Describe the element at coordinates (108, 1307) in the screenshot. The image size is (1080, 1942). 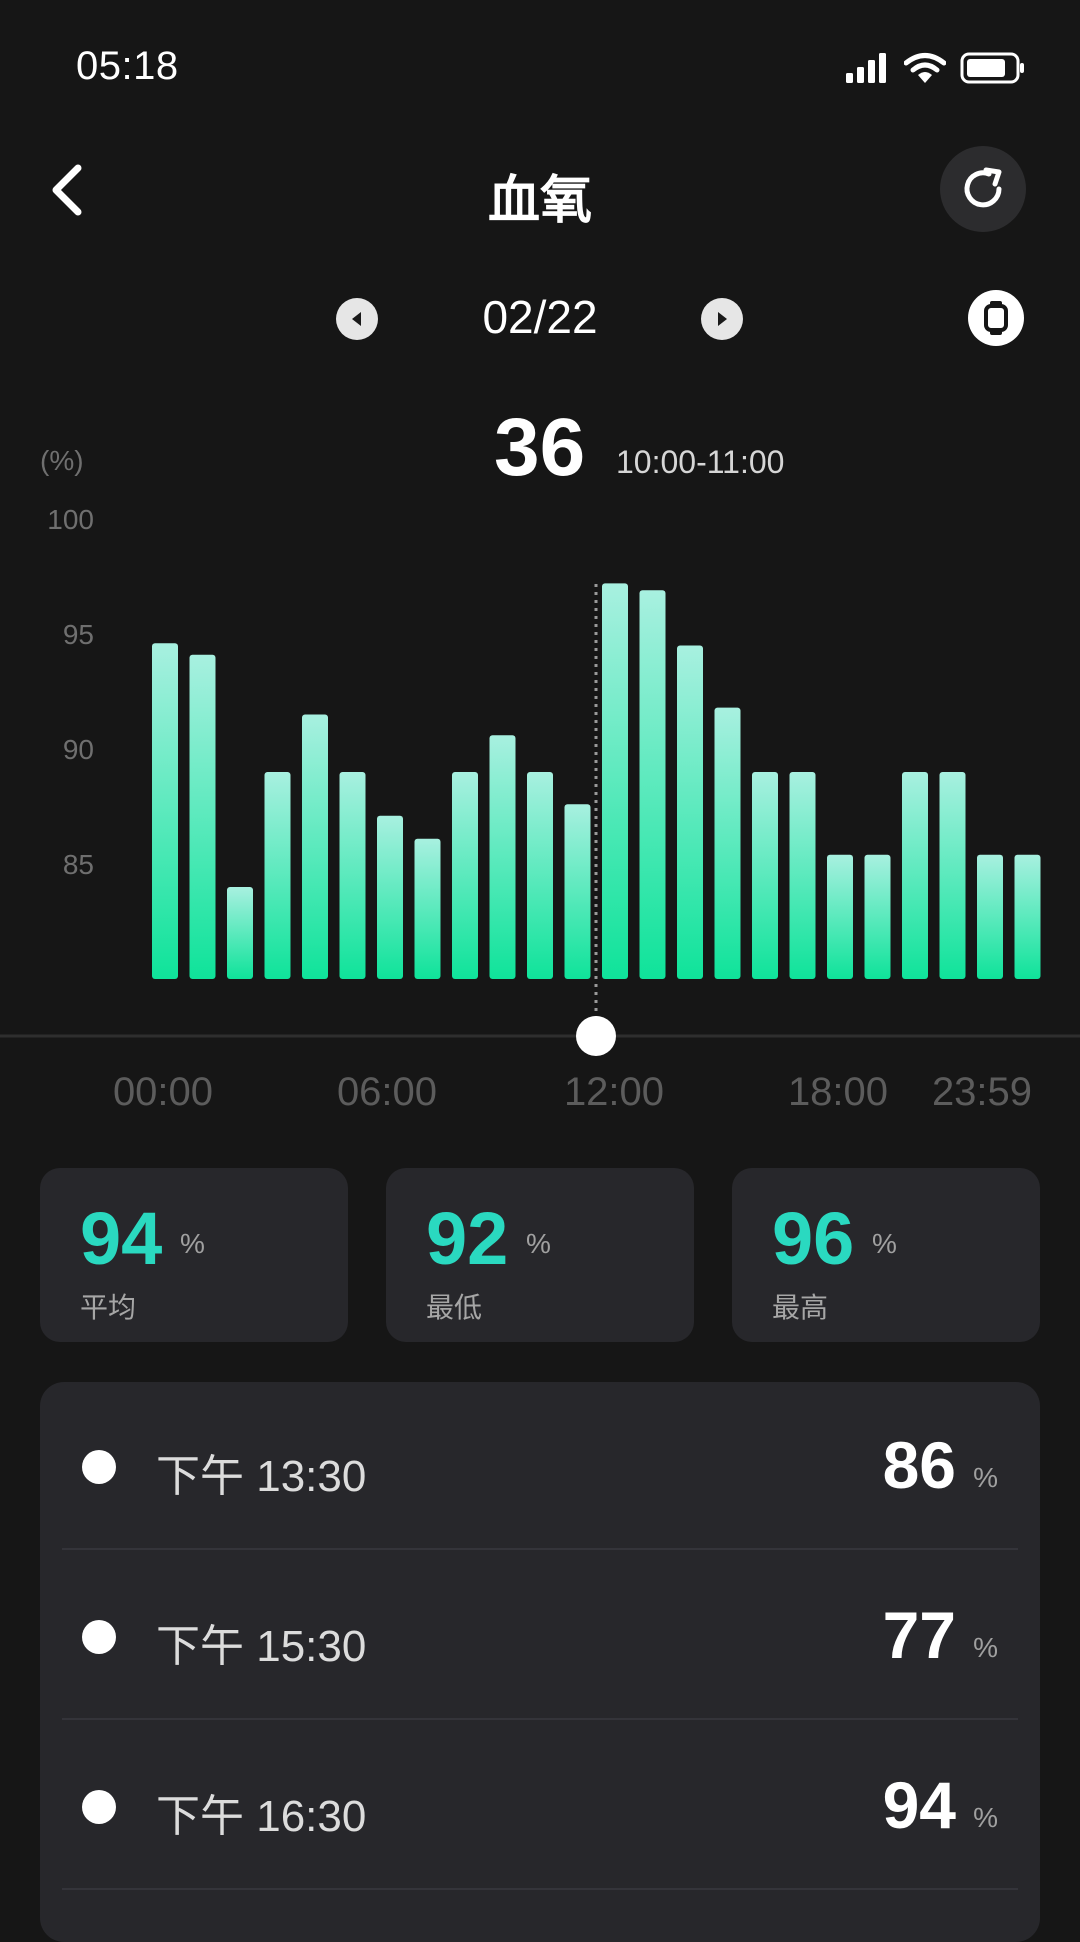
I see `stat-average-label: 平均` at that location.